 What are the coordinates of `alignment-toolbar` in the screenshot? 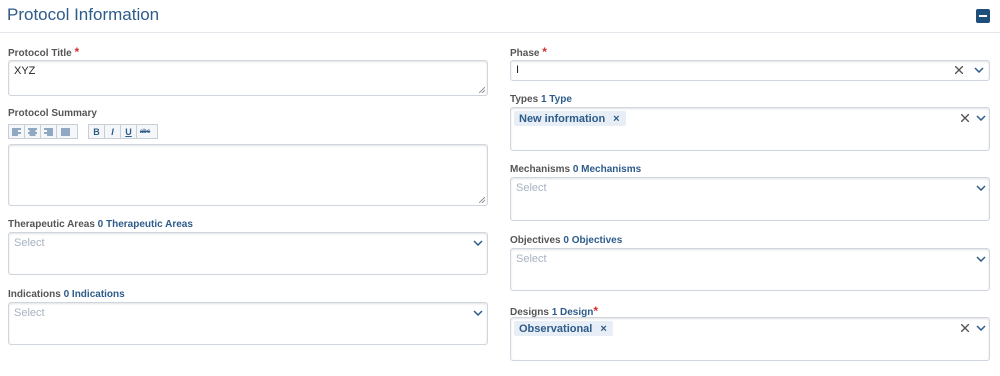 It's located at (43, 131).